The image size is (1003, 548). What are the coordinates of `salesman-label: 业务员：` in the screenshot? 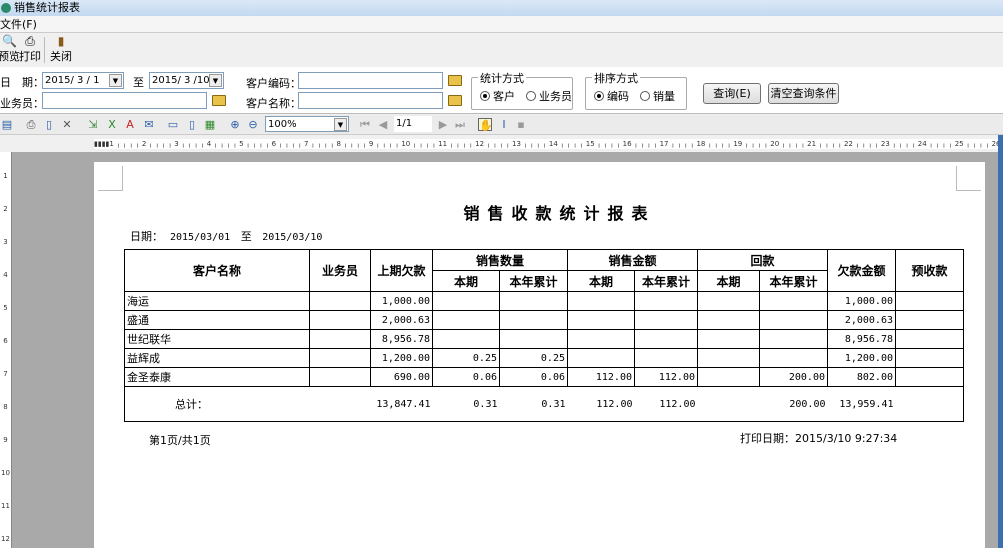 It's located at (22, 103).